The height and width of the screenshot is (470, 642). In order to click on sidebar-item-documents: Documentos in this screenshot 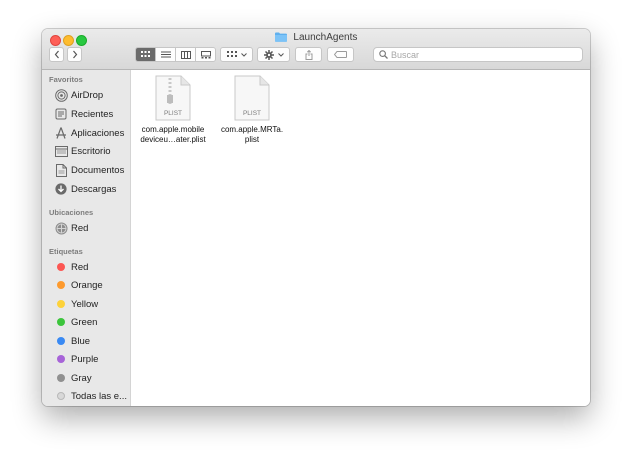, I will do `click(89, 170)`.